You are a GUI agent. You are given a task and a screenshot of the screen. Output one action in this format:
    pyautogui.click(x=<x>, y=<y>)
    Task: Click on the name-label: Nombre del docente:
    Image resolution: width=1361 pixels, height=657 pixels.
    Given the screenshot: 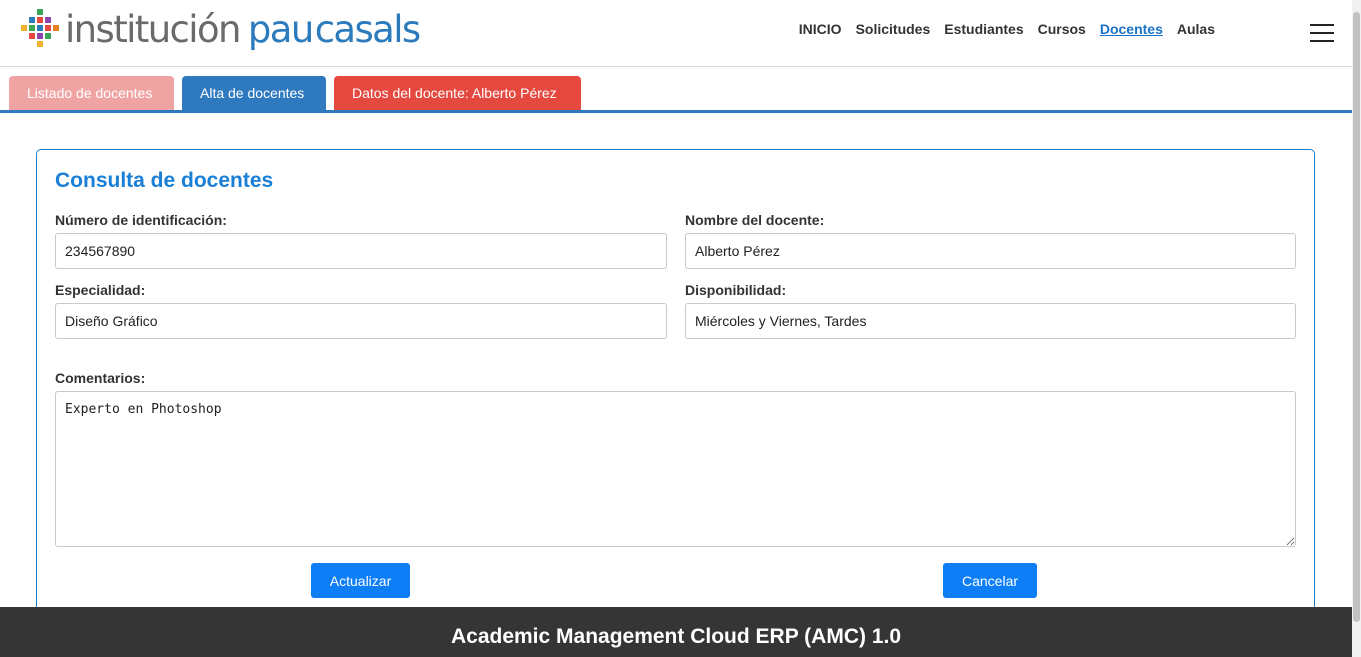 What is the action you would take?
    pyautogui.click(x=755, y=220)
    